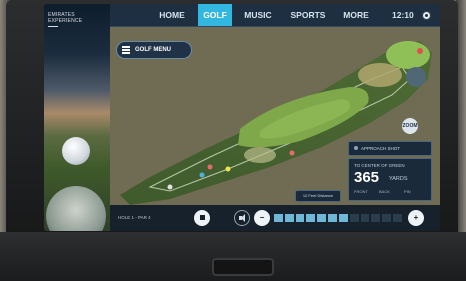 The image size is (466, 281). I want to click on golf-menu-label: GOLF MENU, so click(153, 50).